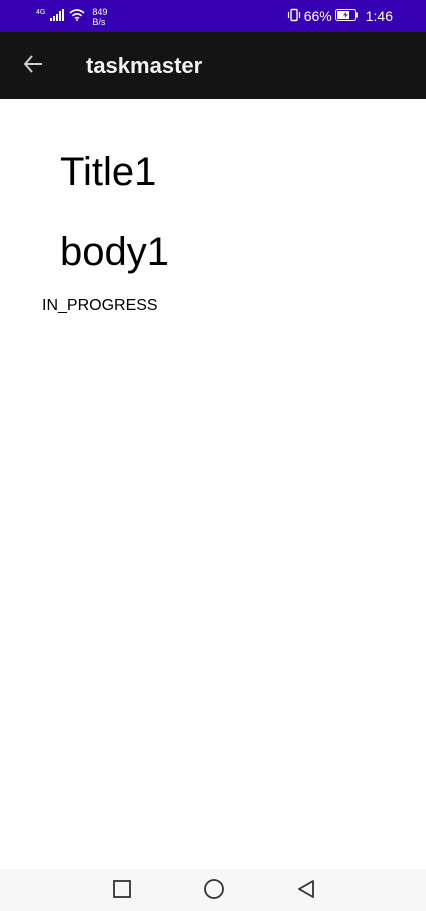  I want to click on system-nav-bar, so click(213, 890).